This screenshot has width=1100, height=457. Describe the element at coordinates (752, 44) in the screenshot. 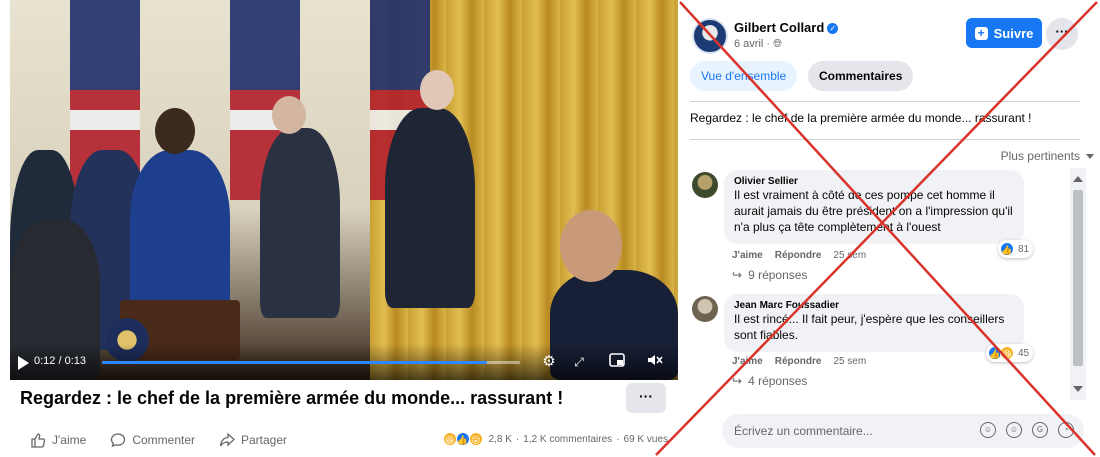

I see `post-date: 6 avril ·` at that location.